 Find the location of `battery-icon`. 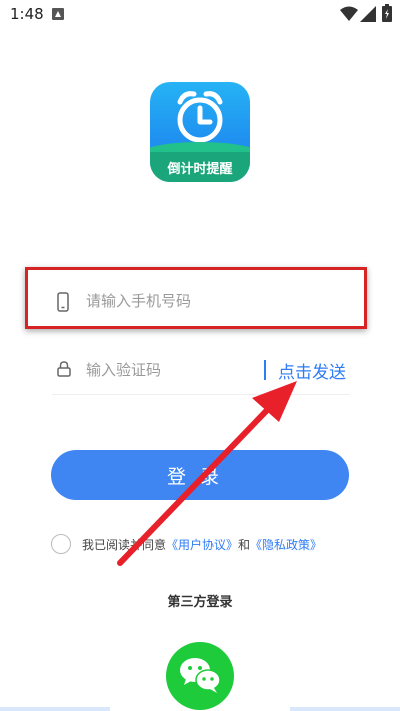

battery-icon is located at coordinates (387, 13).